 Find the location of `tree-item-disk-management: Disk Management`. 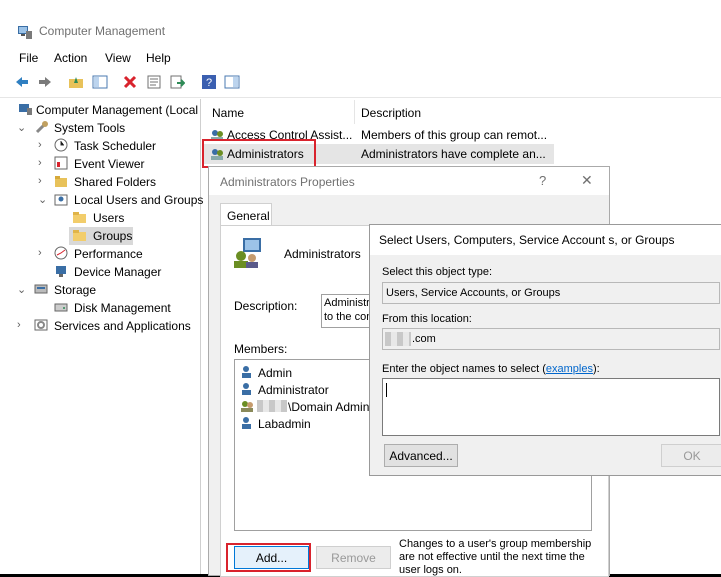

tree-item-disk-management: Disk Management is located at coordinates (105, 308).